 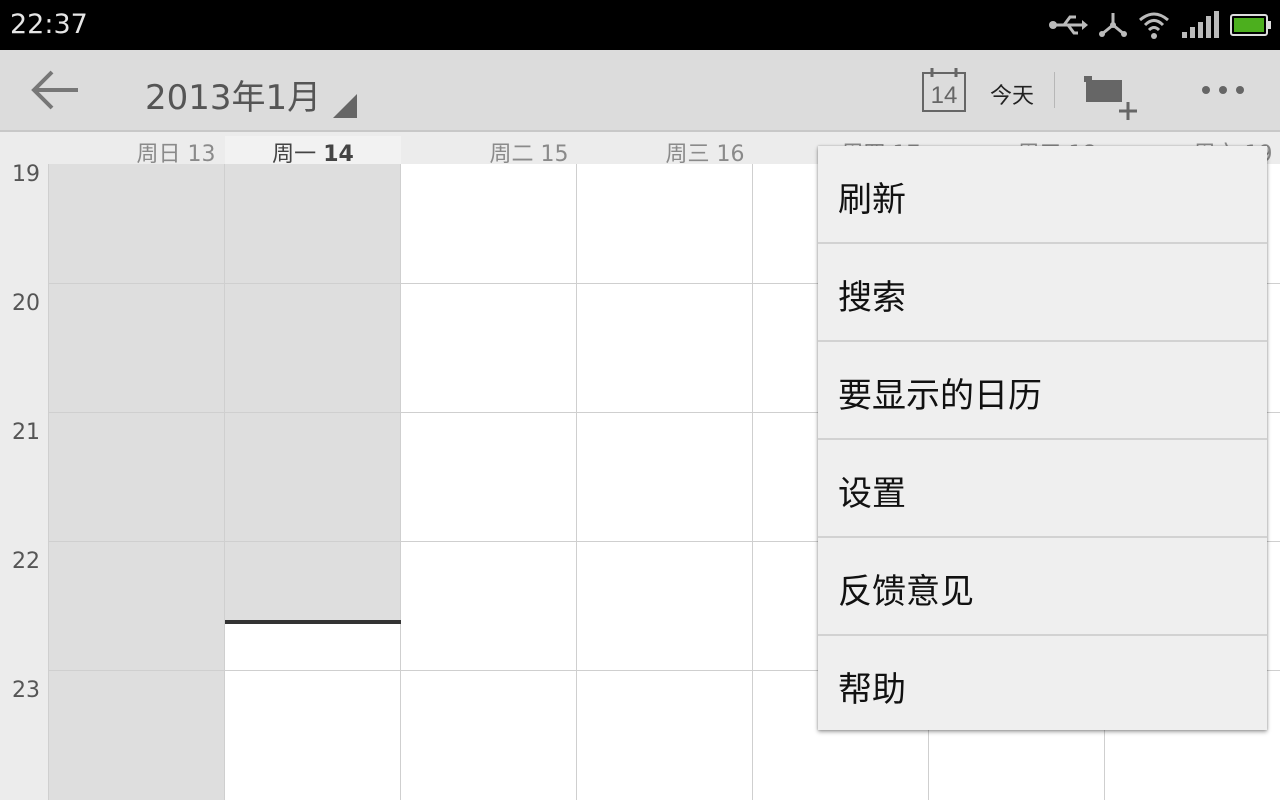 I want to click on action-bar: 2013年1月 14 今天, so click(x=640, y=90).